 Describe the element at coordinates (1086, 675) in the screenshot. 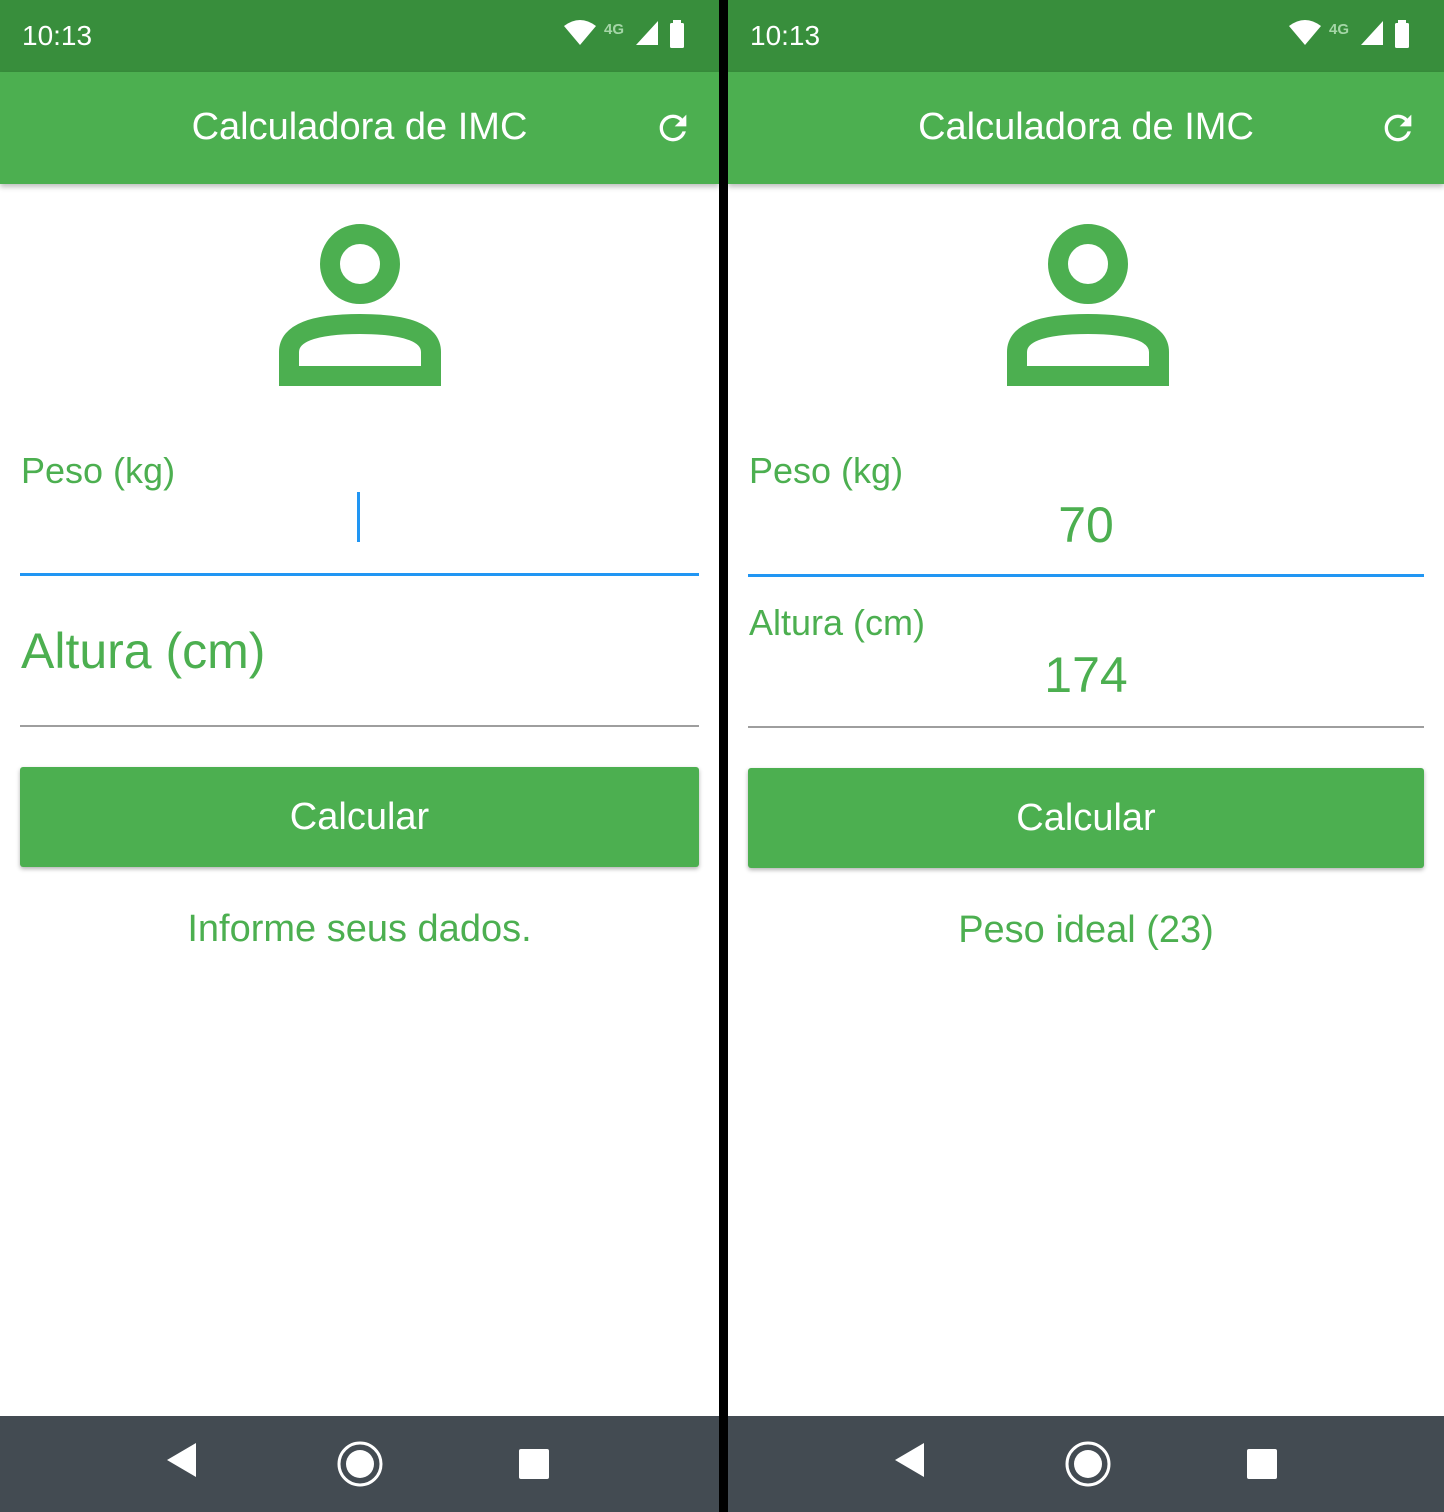

I see `height-value: 174` at that location.